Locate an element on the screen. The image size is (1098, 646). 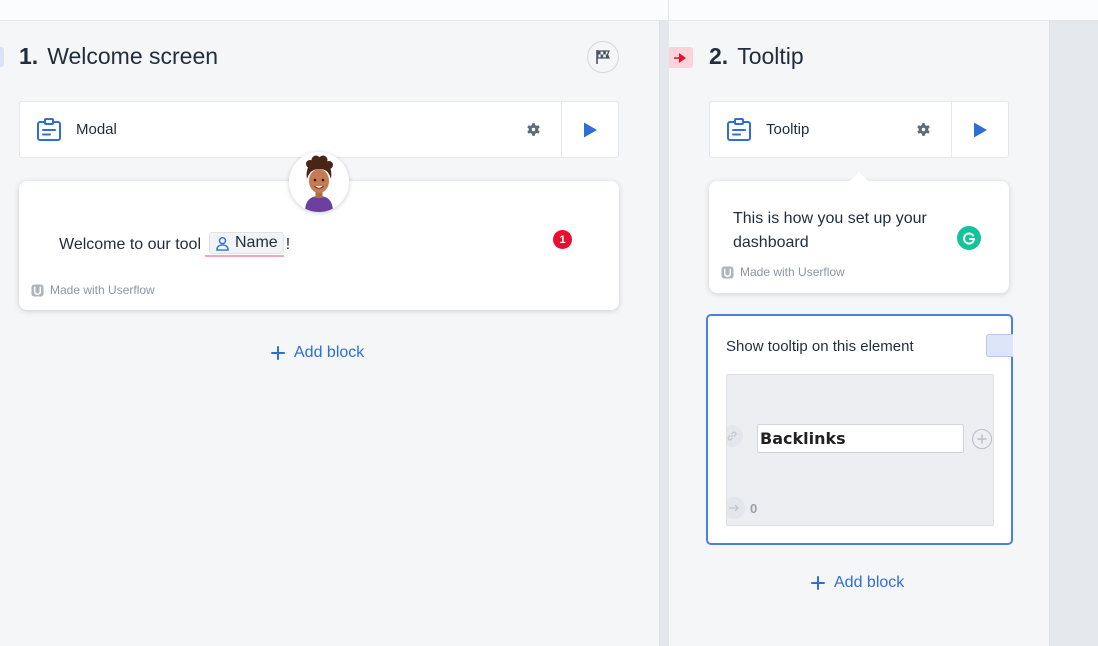
user-icon is located at coordinates (222, 243).